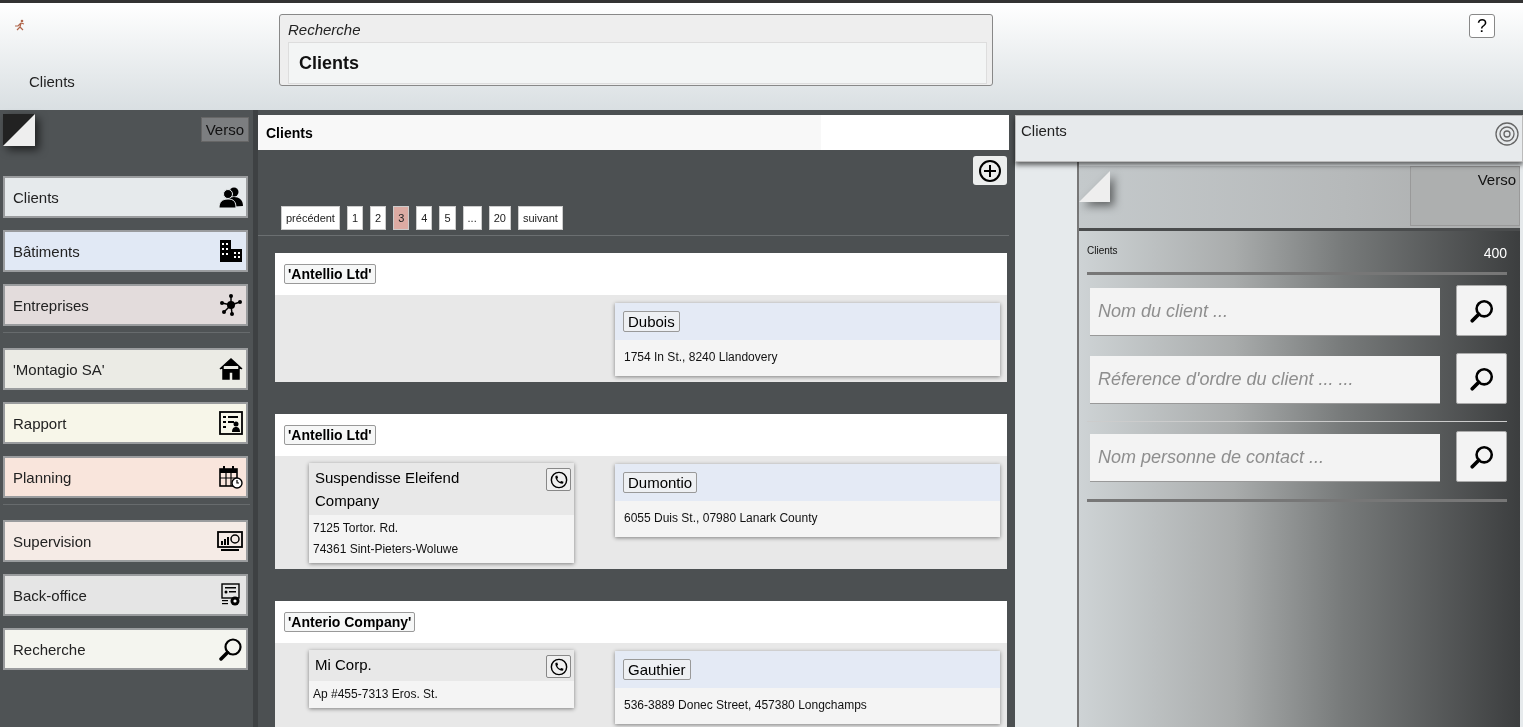  I want to click on plus-circle-icon, so click(990, 170).